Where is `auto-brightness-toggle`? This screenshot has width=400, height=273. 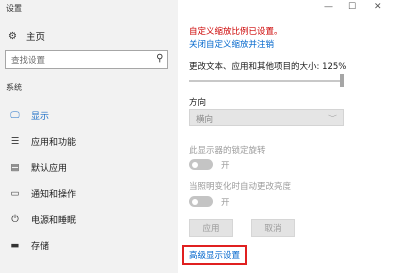 auto-brightness-toggle is located at coordinates (201, 201).